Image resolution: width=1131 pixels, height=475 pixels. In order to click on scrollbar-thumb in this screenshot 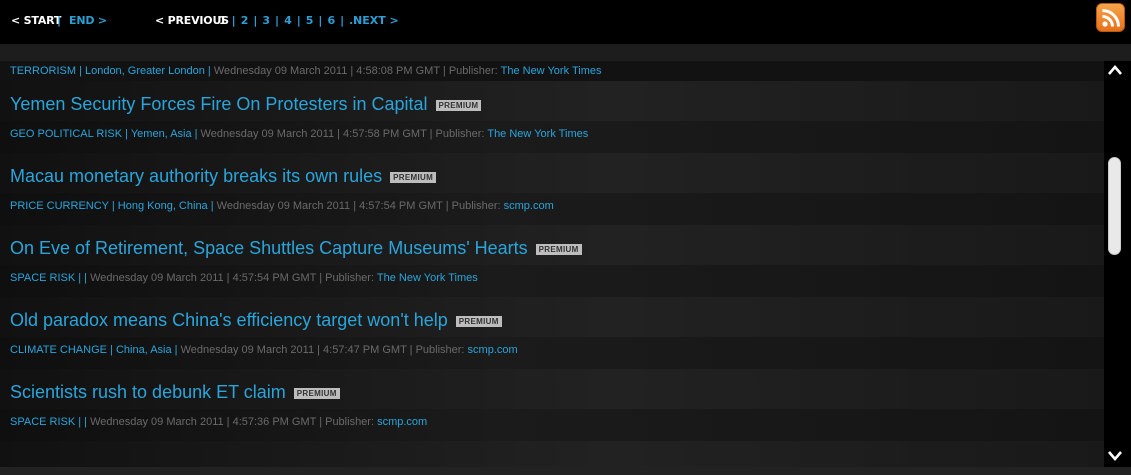, I will do `click(1114, 206)`.